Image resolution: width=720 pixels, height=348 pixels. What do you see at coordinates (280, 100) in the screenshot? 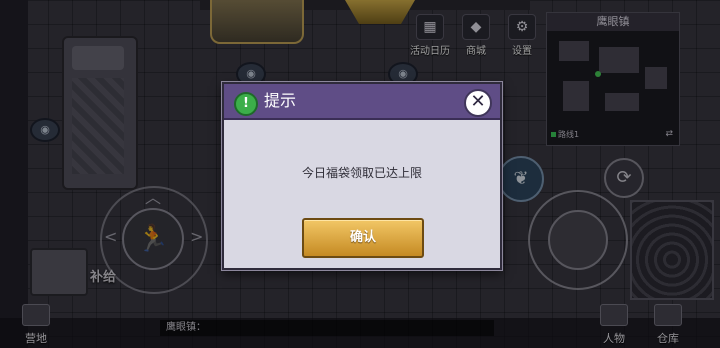
I see `dialog-title: 提示` at bounding box center [280, 100].